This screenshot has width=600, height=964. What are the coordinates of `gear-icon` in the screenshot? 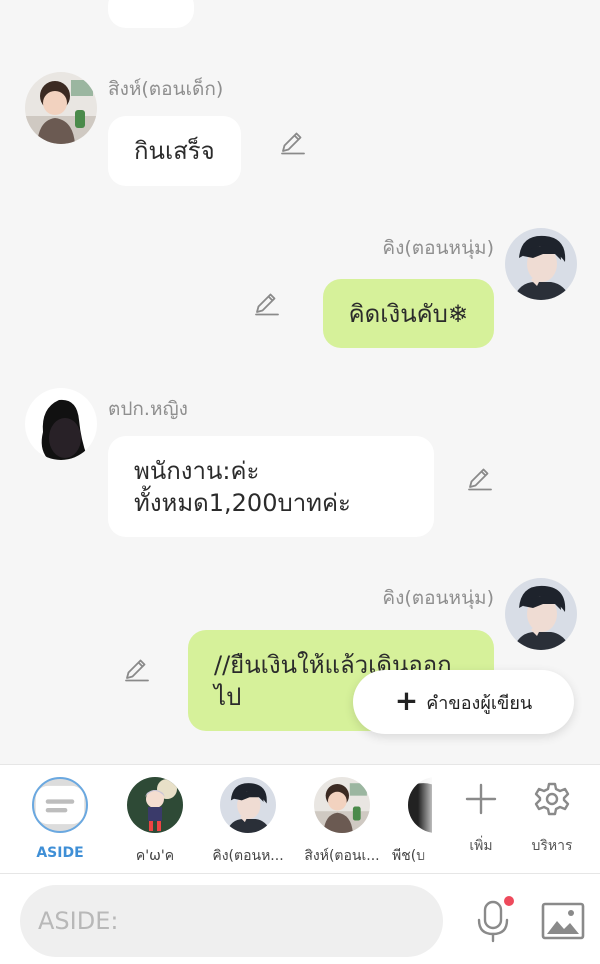 It's located at (552, 799).